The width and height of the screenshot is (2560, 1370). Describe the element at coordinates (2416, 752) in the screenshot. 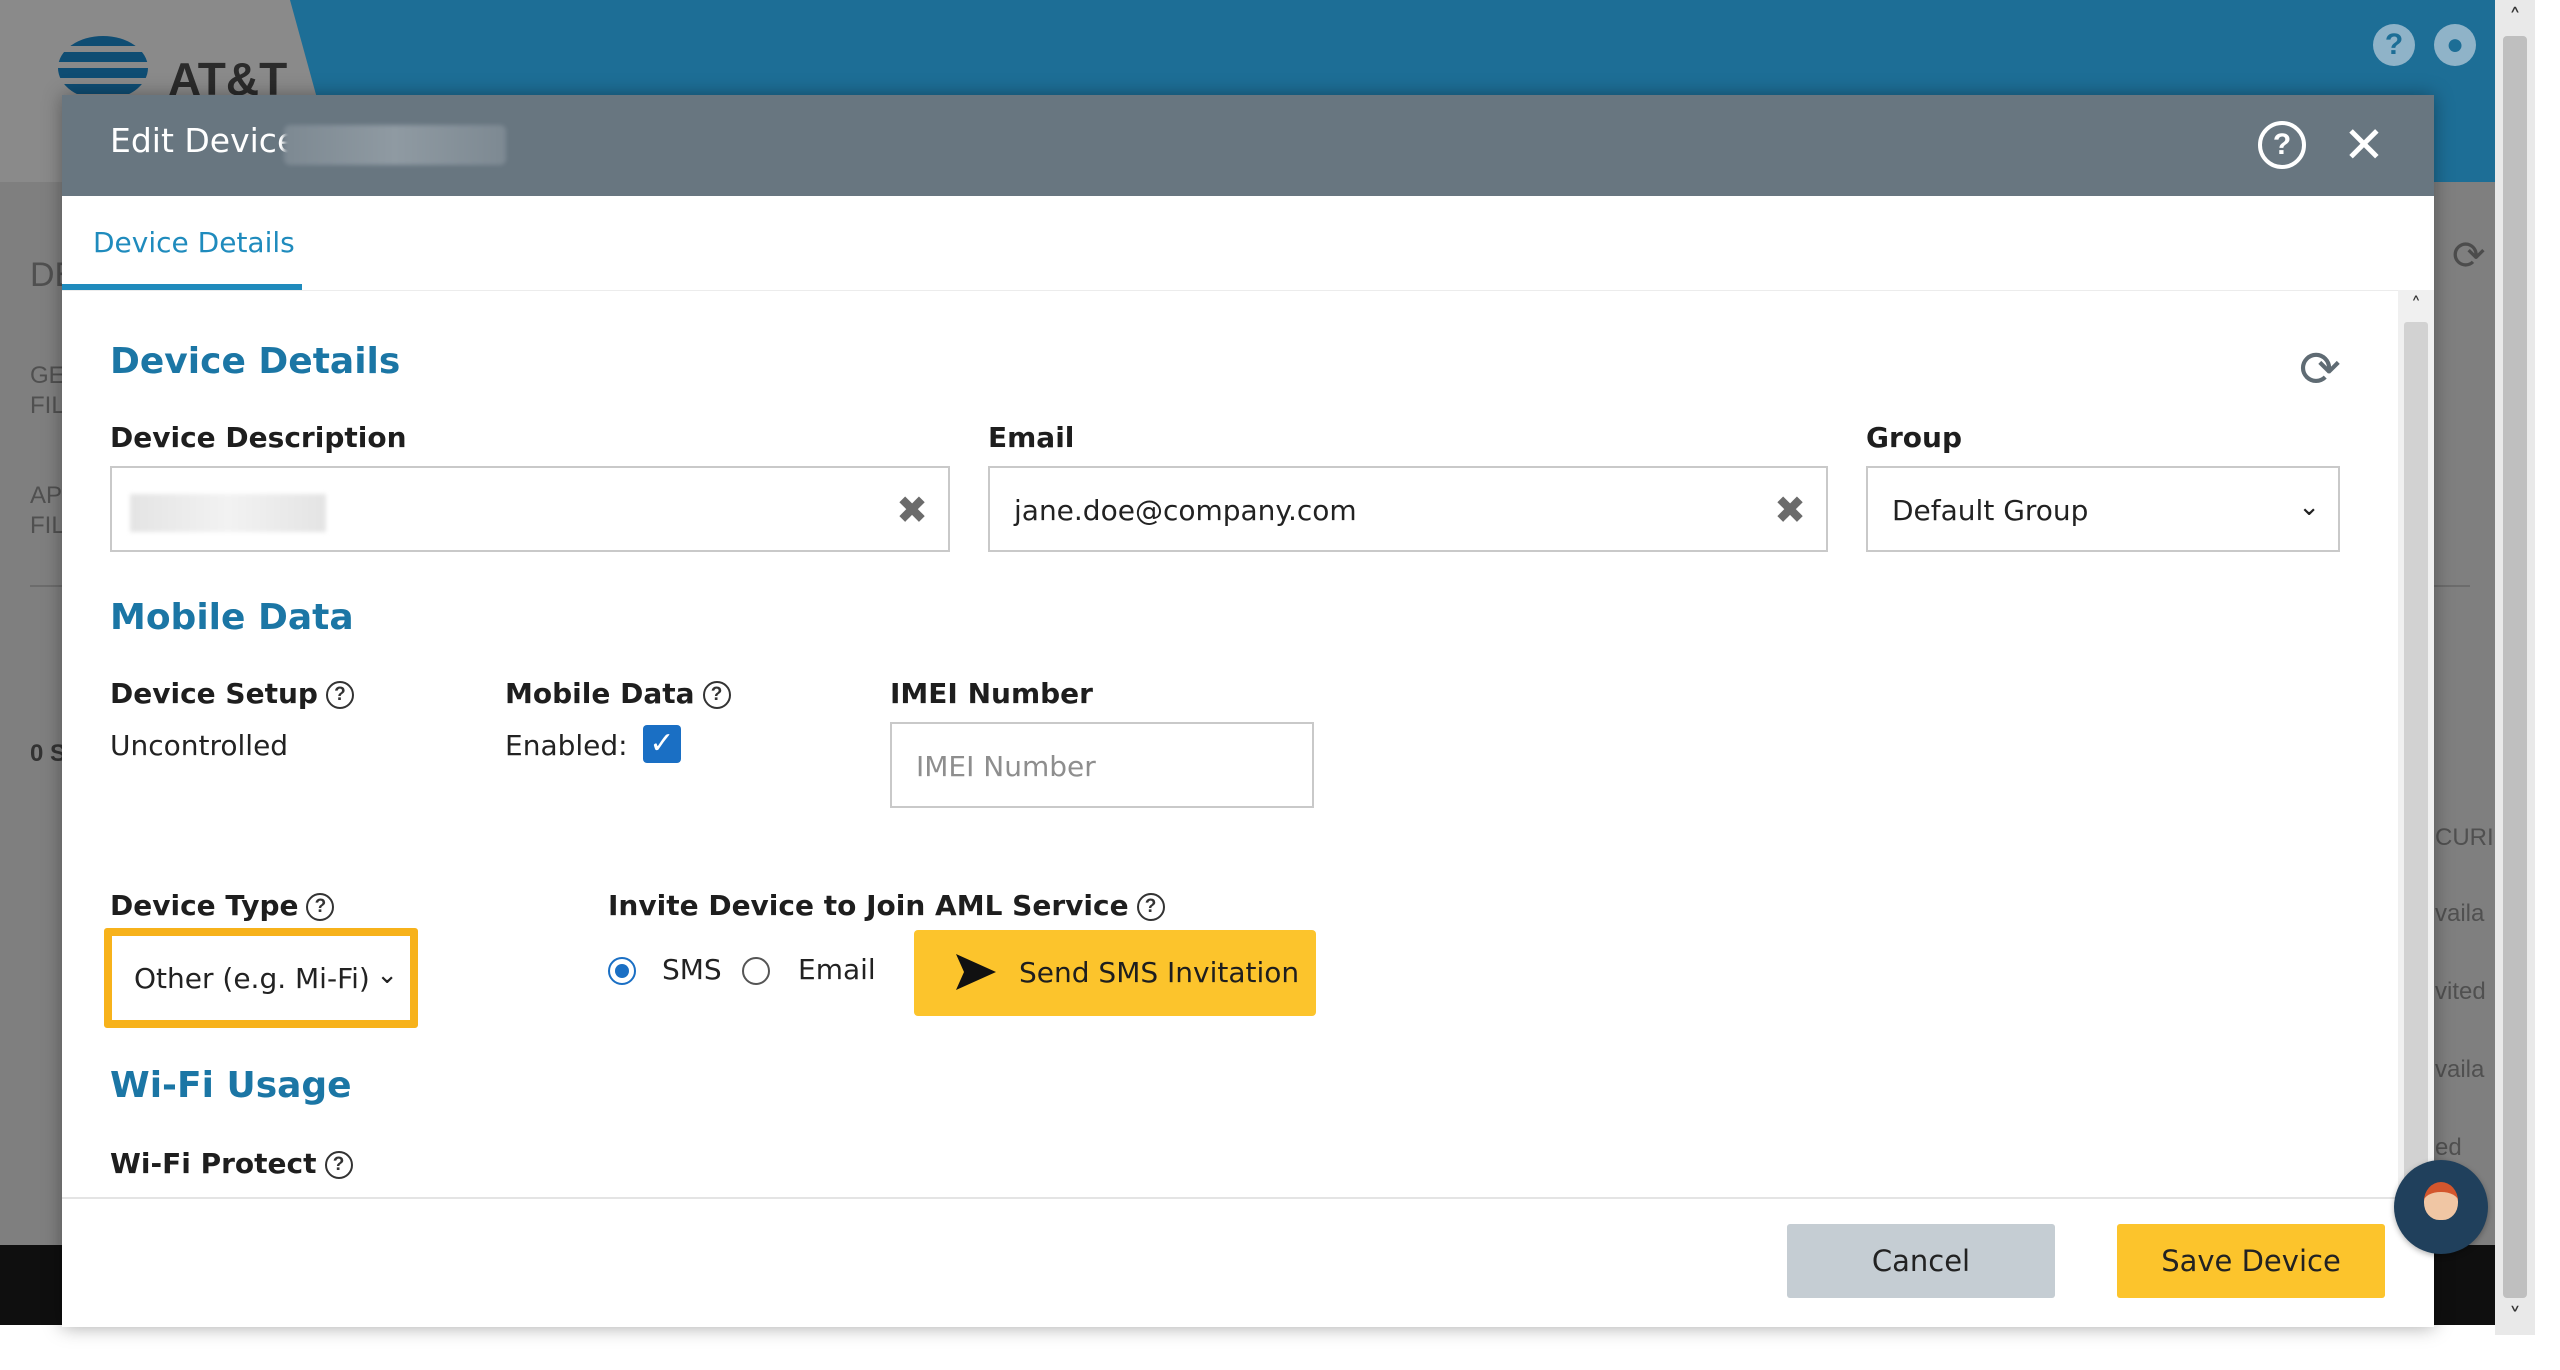

I see `content-scrollbar-thumb` at that location.